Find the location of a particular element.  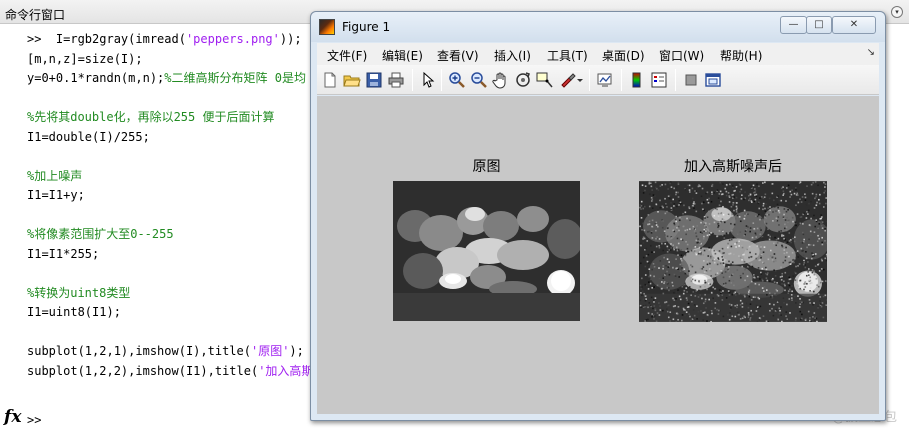

close-button: ✕ is located at coordinates (854, 25).